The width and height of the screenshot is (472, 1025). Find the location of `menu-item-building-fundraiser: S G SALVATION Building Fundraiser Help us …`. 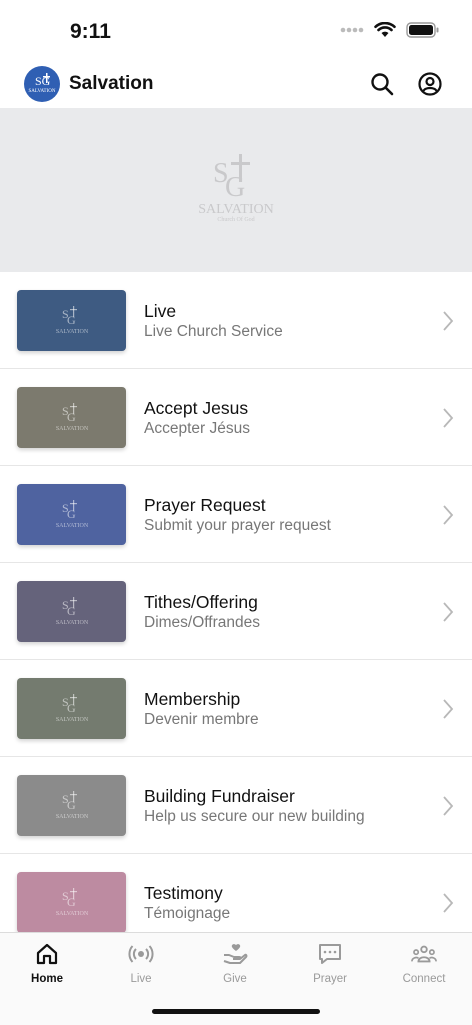

menu-item-building-fundraiser: S G SALVATION Building Fundraiser Help us … is located at coordinates (236, 805).